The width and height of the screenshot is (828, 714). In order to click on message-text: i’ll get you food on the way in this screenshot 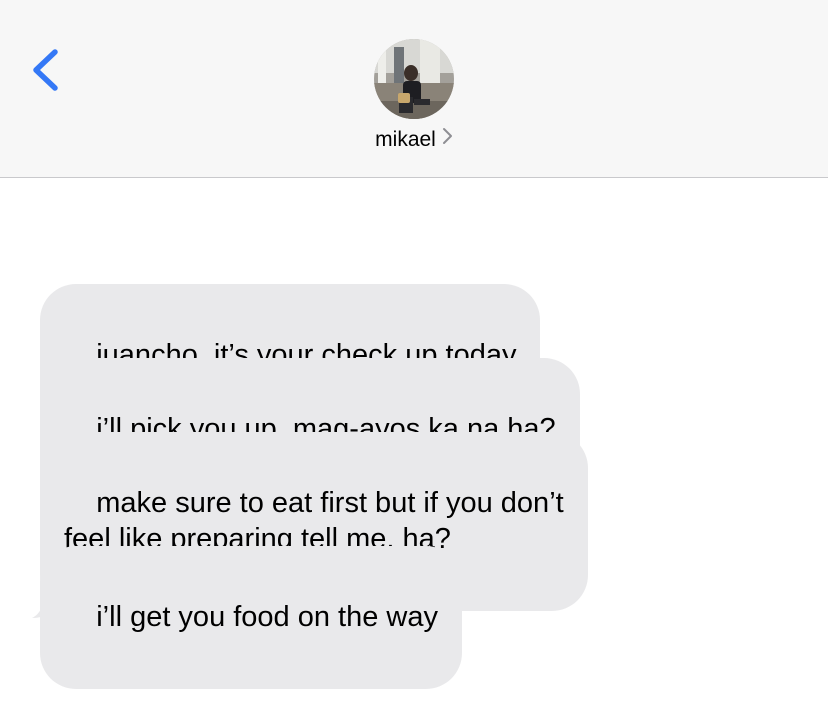, I will do `click(267, 617)`.